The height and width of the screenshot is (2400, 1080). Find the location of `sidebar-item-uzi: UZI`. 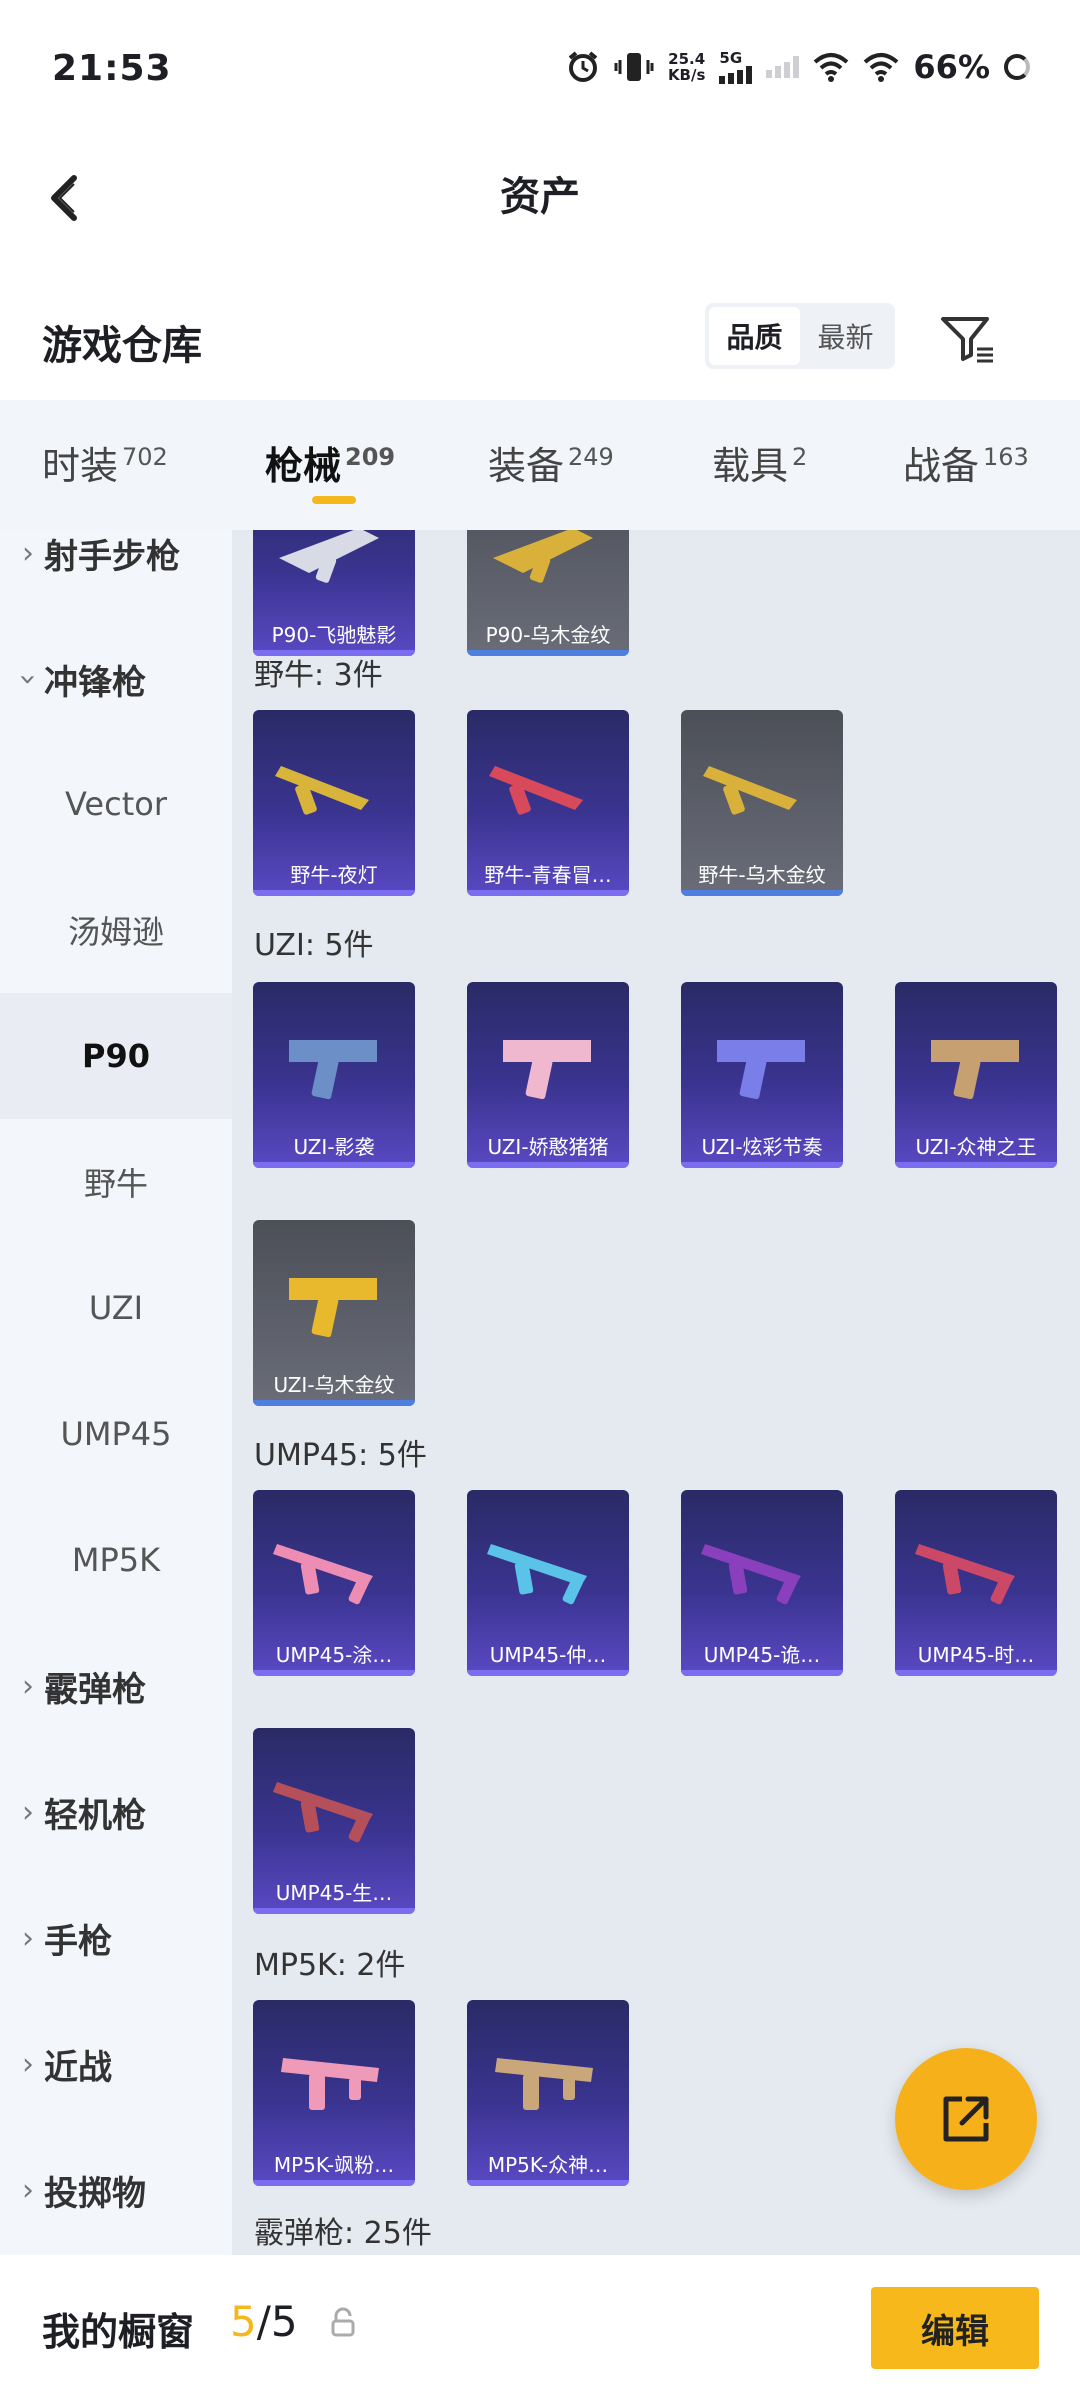

sidebar-item-uzi: UZI is located at coordinates (116, 1308).